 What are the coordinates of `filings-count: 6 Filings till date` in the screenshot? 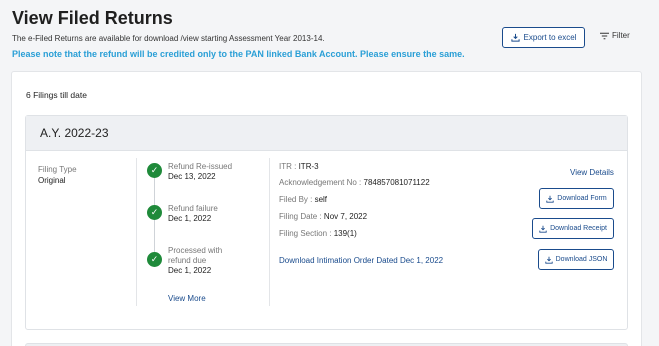 It's located at (56, 95).